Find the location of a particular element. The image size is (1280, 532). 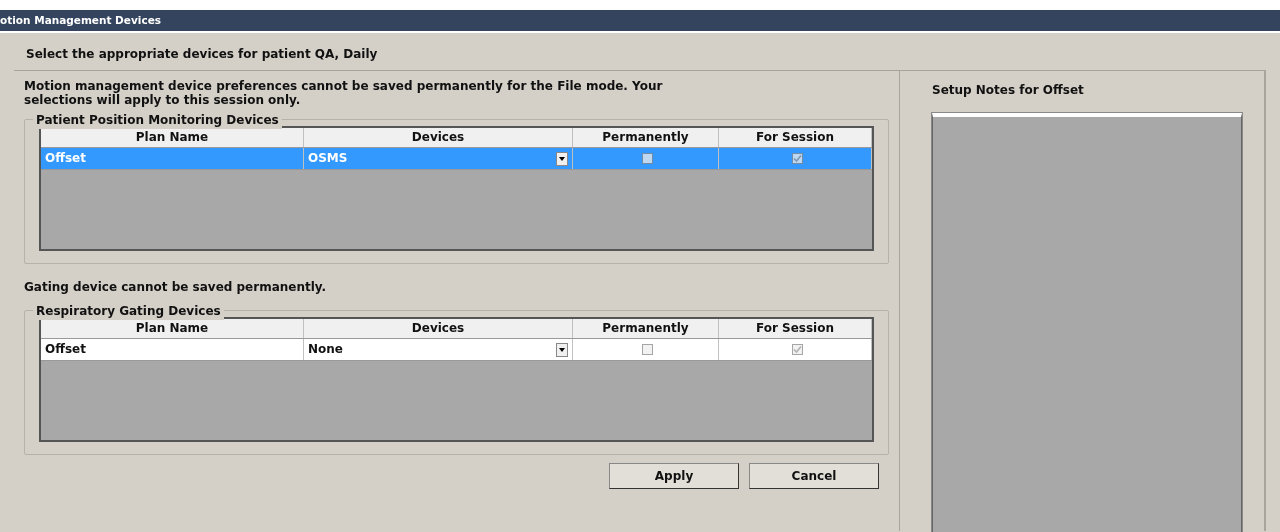

notice-text: Motion management device preferences cannot be saved permanently for the File mode. Your selections will apply to this session only. is located at coordinates (344, 93).